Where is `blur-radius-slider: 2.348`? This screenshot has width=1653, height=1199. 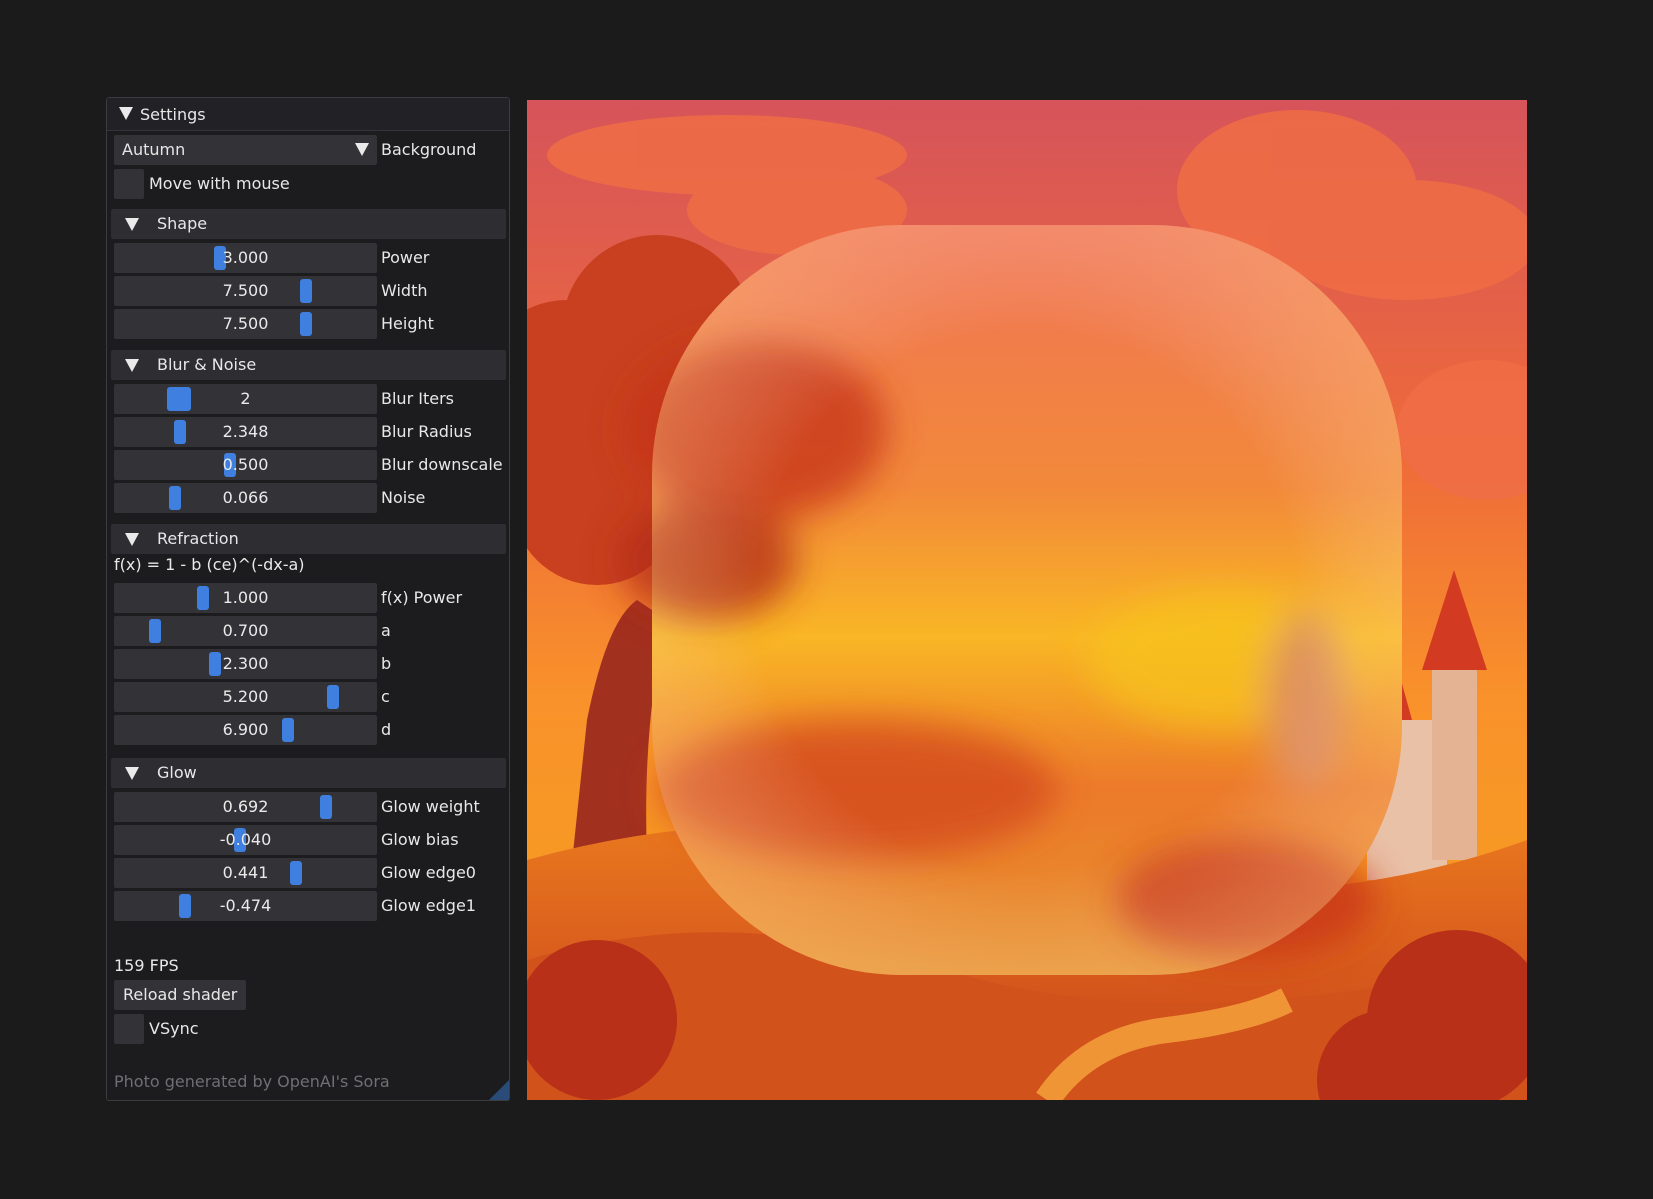
blur-radius-slider: 2.348 is located at coordinates (245, 432).